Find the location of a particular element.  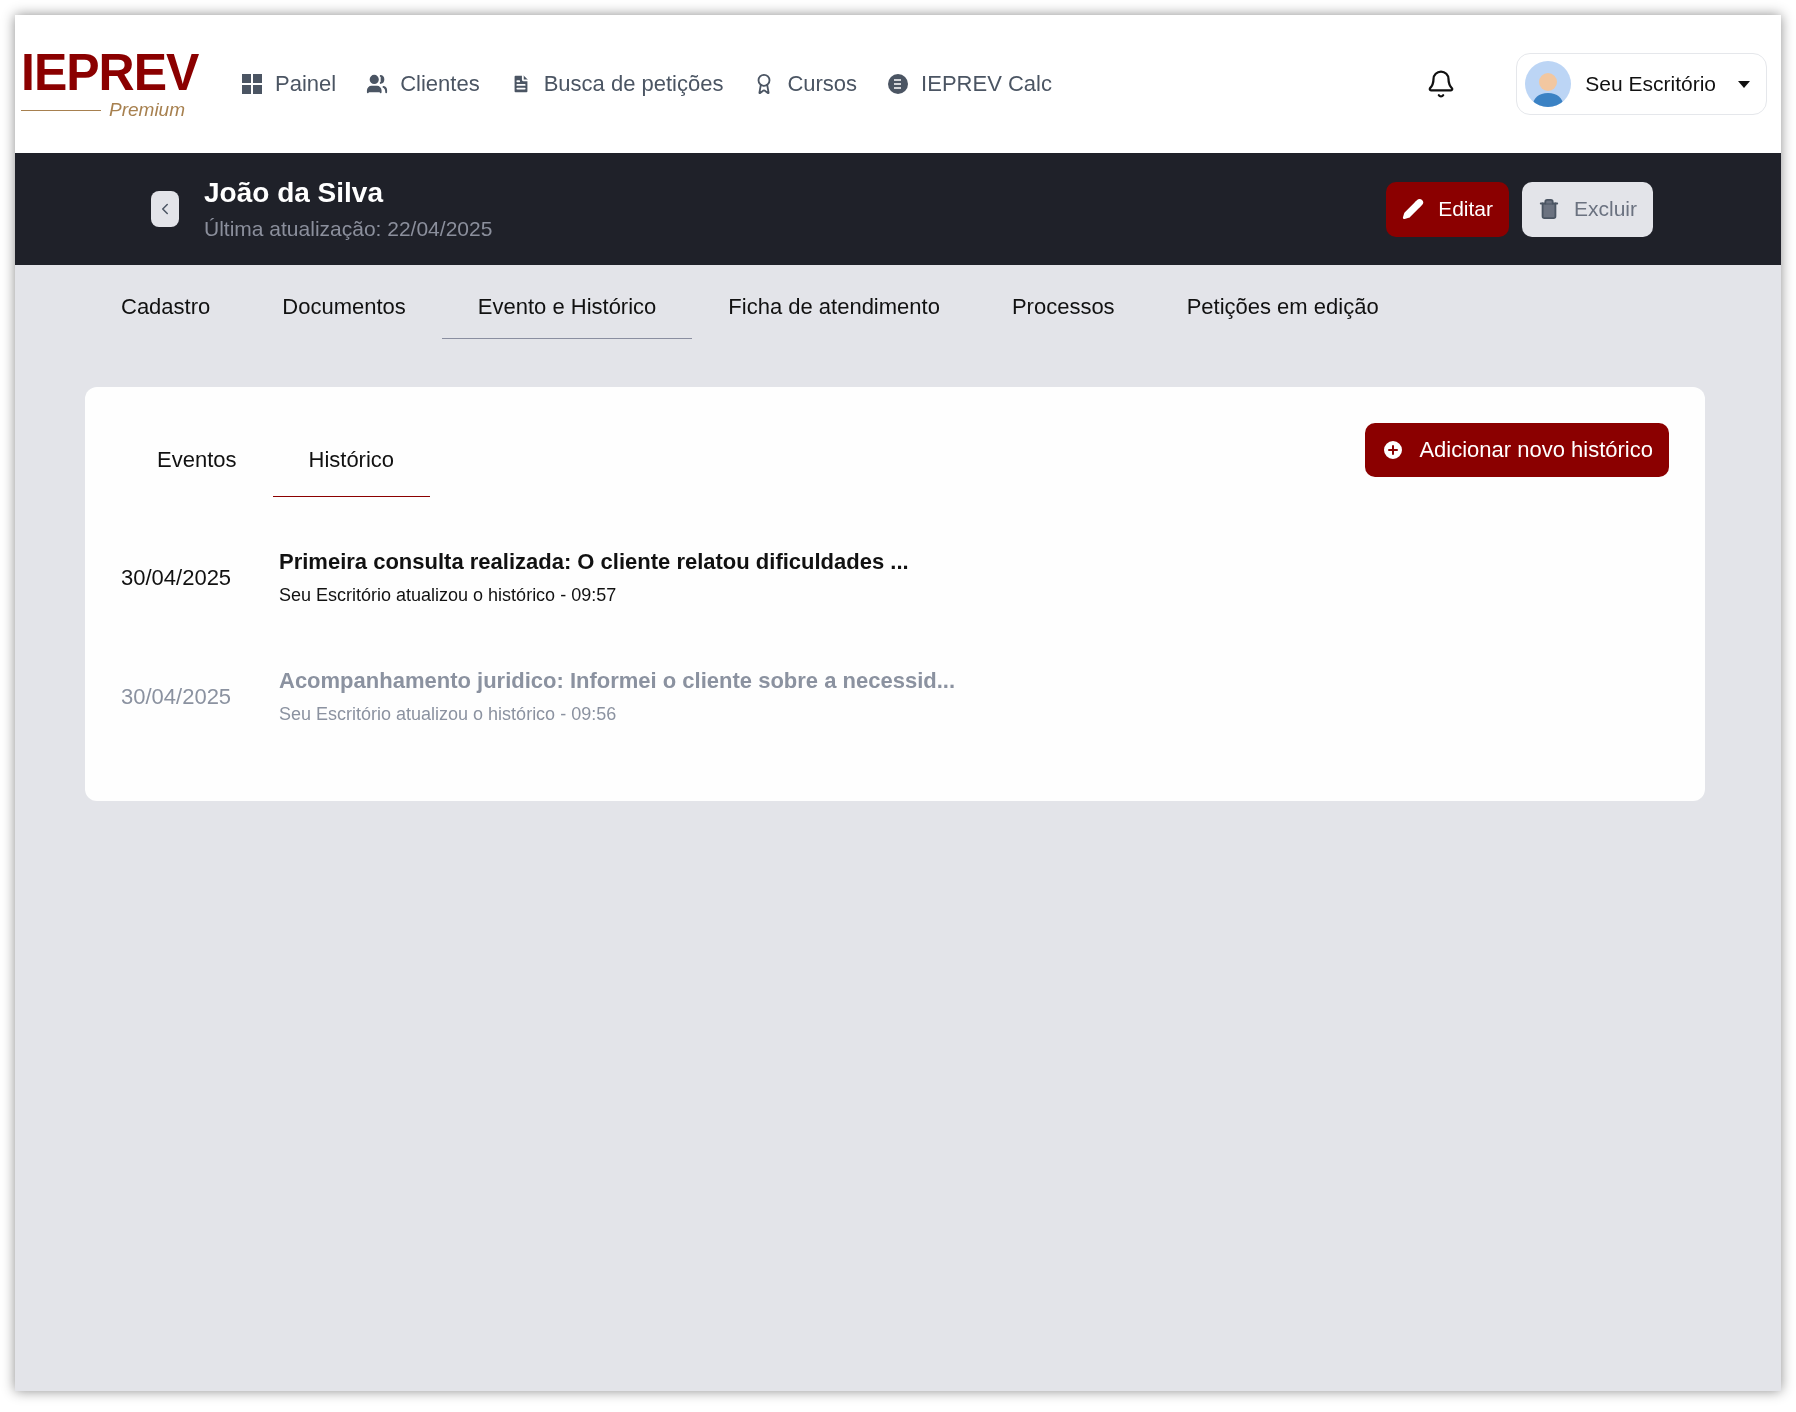

history-meta: Seu Escritório atualizou o histórico - 09:56 is located at coordinates (448, 714).